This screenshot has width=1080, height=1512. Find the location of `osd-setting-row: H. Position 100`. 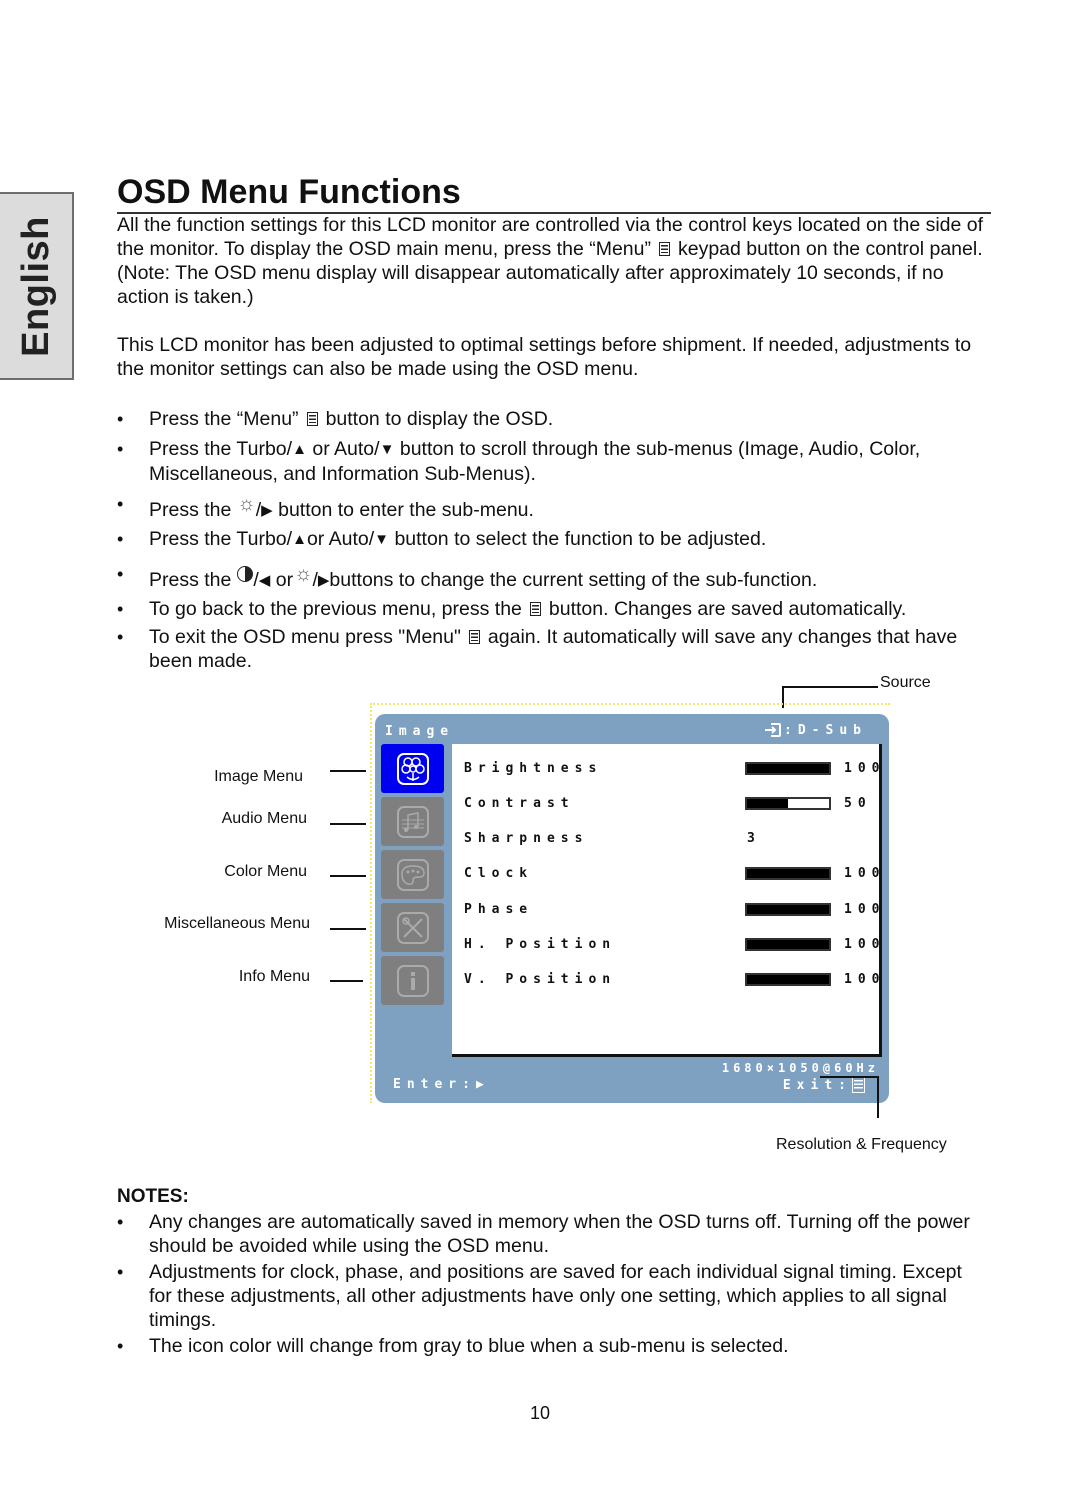

osd-setting-row: H. Position 100 is located at coordinates (671, 945).